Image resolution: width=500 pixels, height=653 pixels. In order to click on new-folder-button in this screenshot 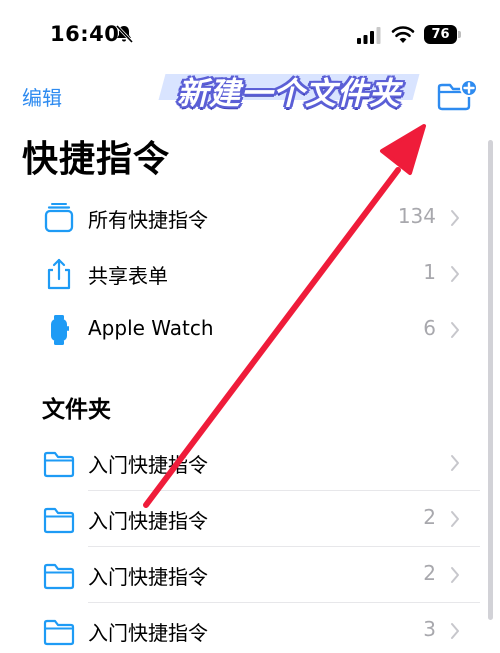, I will do `click(457, 95)`.